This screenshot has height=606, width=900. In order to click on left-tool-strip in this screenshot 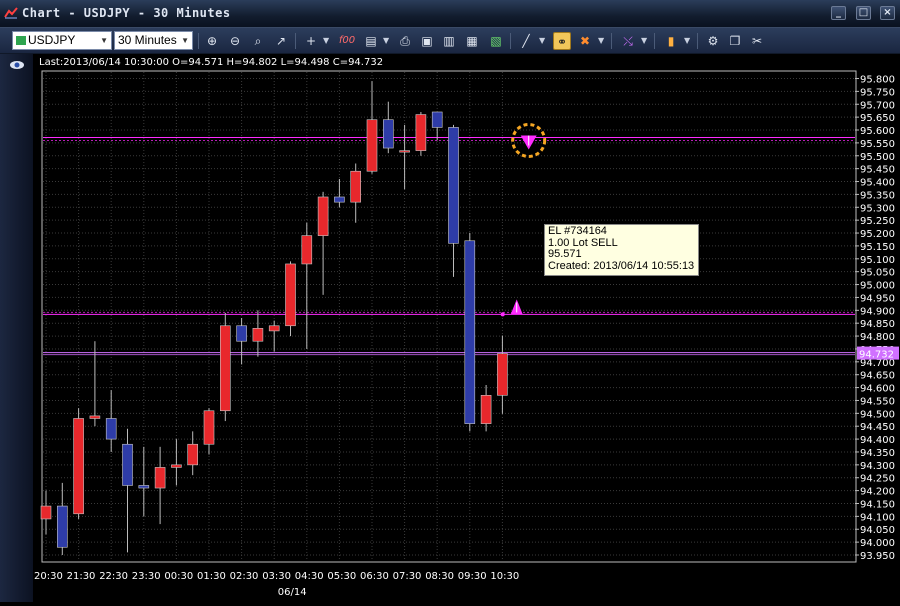, I will do `click(16, 328)`.